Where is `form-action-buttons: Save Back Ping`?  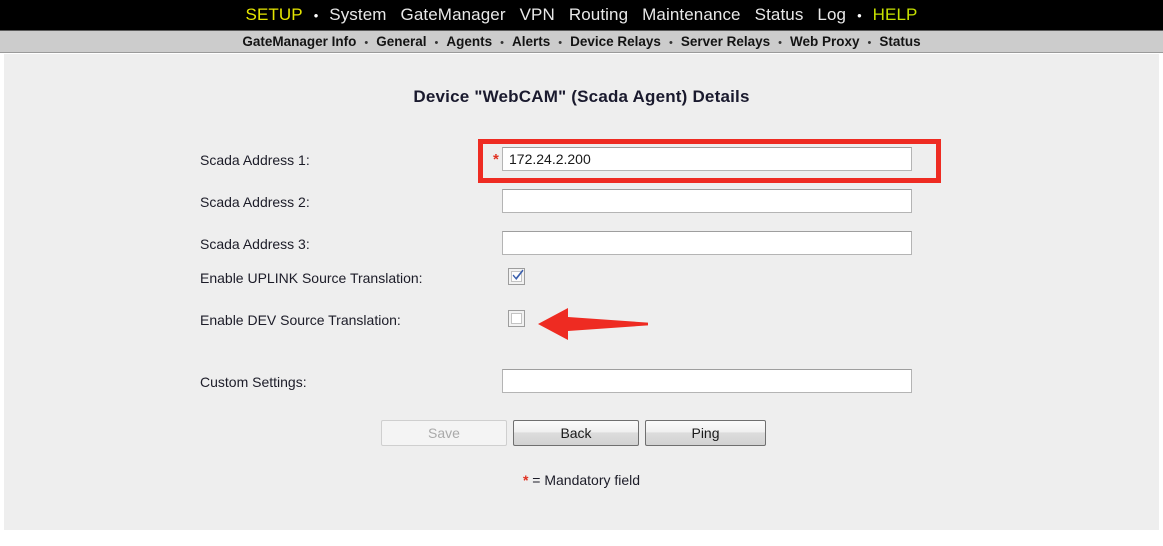
form-action-buttons: Save Back Ping is located at coordinates (581, 434).